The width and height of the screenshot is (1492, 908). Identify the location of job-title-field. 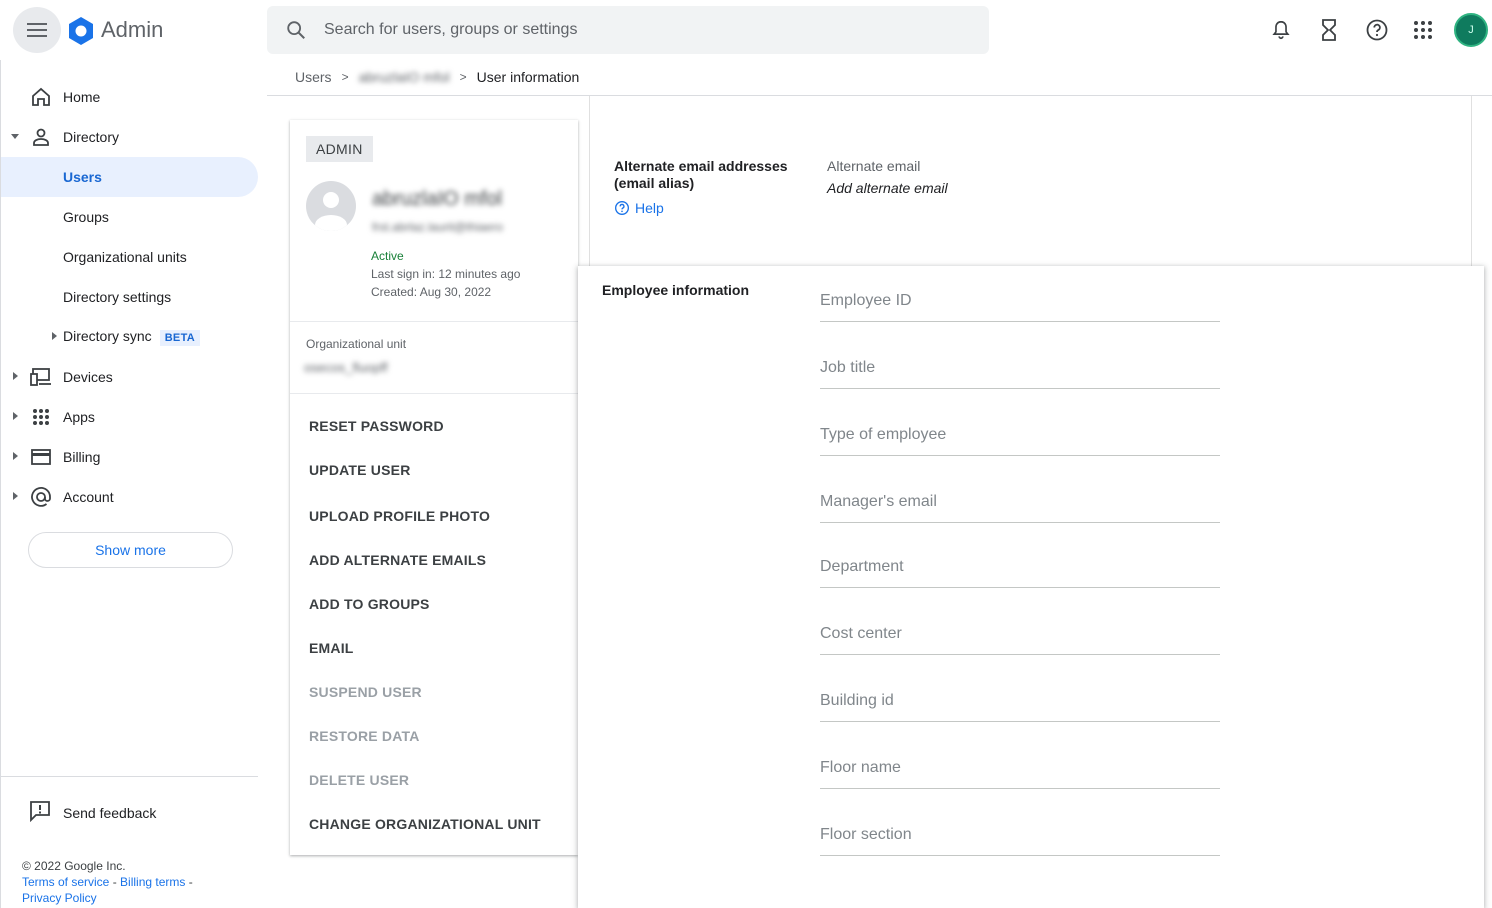
(1020, 371).